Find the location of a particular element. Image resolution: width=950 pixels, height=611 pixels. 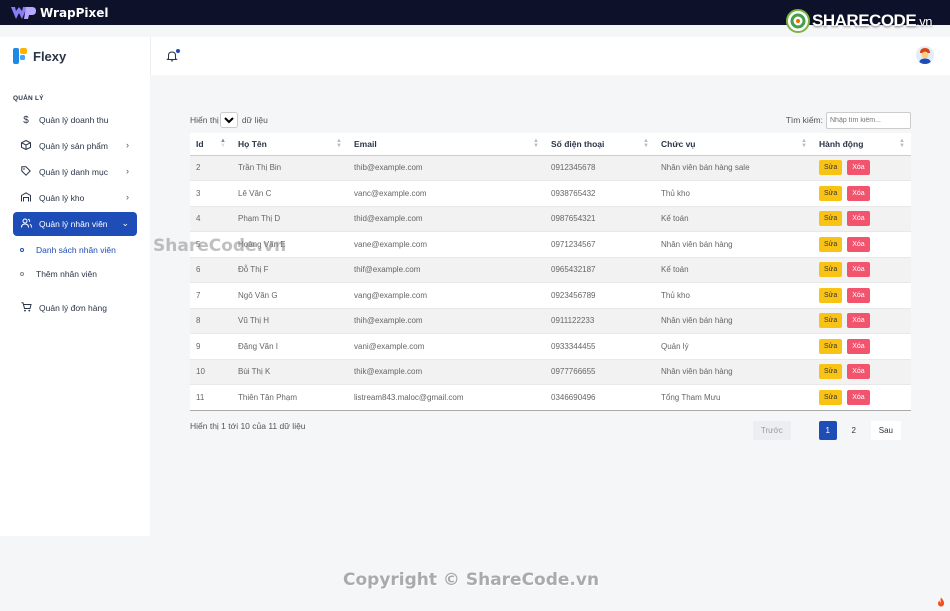

id-cell: 11 is located at coordinates (211, 397).